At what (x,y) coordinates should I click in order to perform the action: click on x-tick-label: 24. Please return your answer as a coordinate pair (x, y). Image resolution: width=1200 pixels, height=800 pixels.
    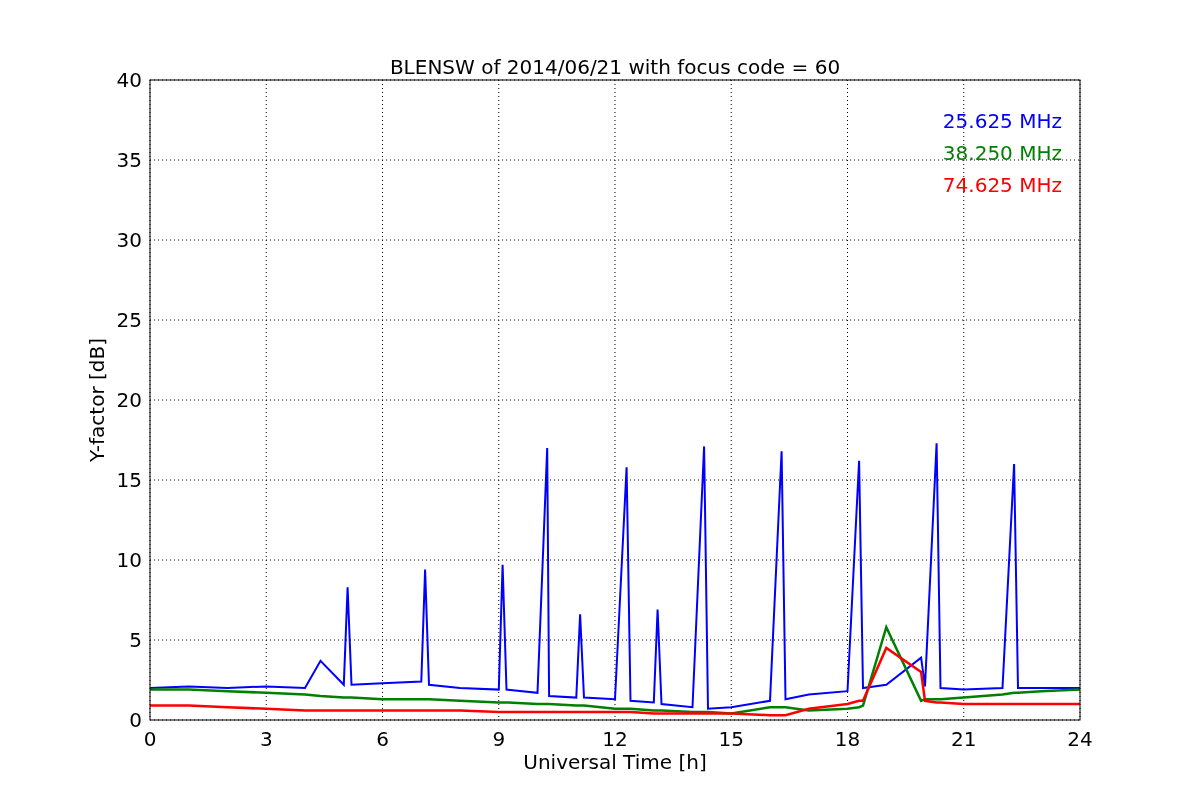
    Looking at the image, I should click on (1080, 739).